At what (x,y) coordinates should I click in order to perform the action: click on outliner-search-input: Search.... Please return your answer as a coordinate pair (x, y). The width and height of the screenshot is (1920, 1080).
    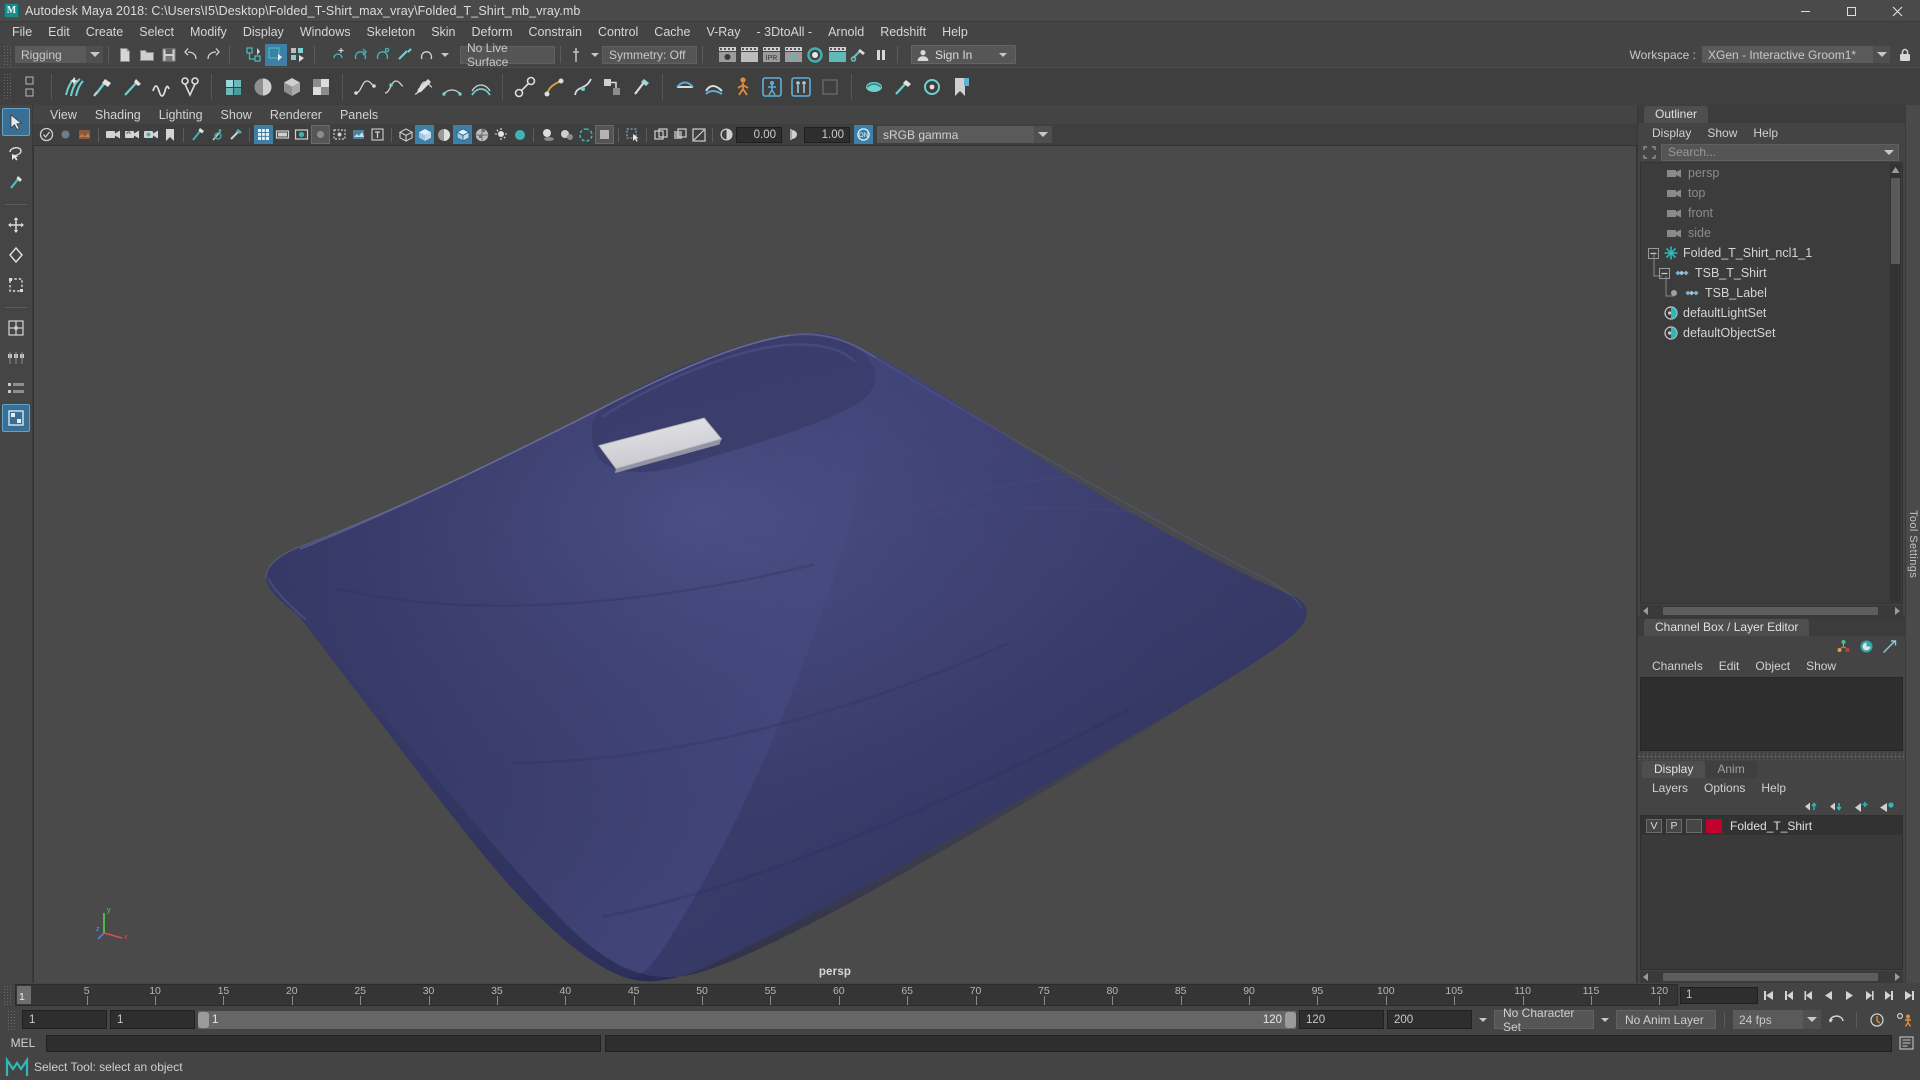
    Looking at the image, I should click on (1780, 152).